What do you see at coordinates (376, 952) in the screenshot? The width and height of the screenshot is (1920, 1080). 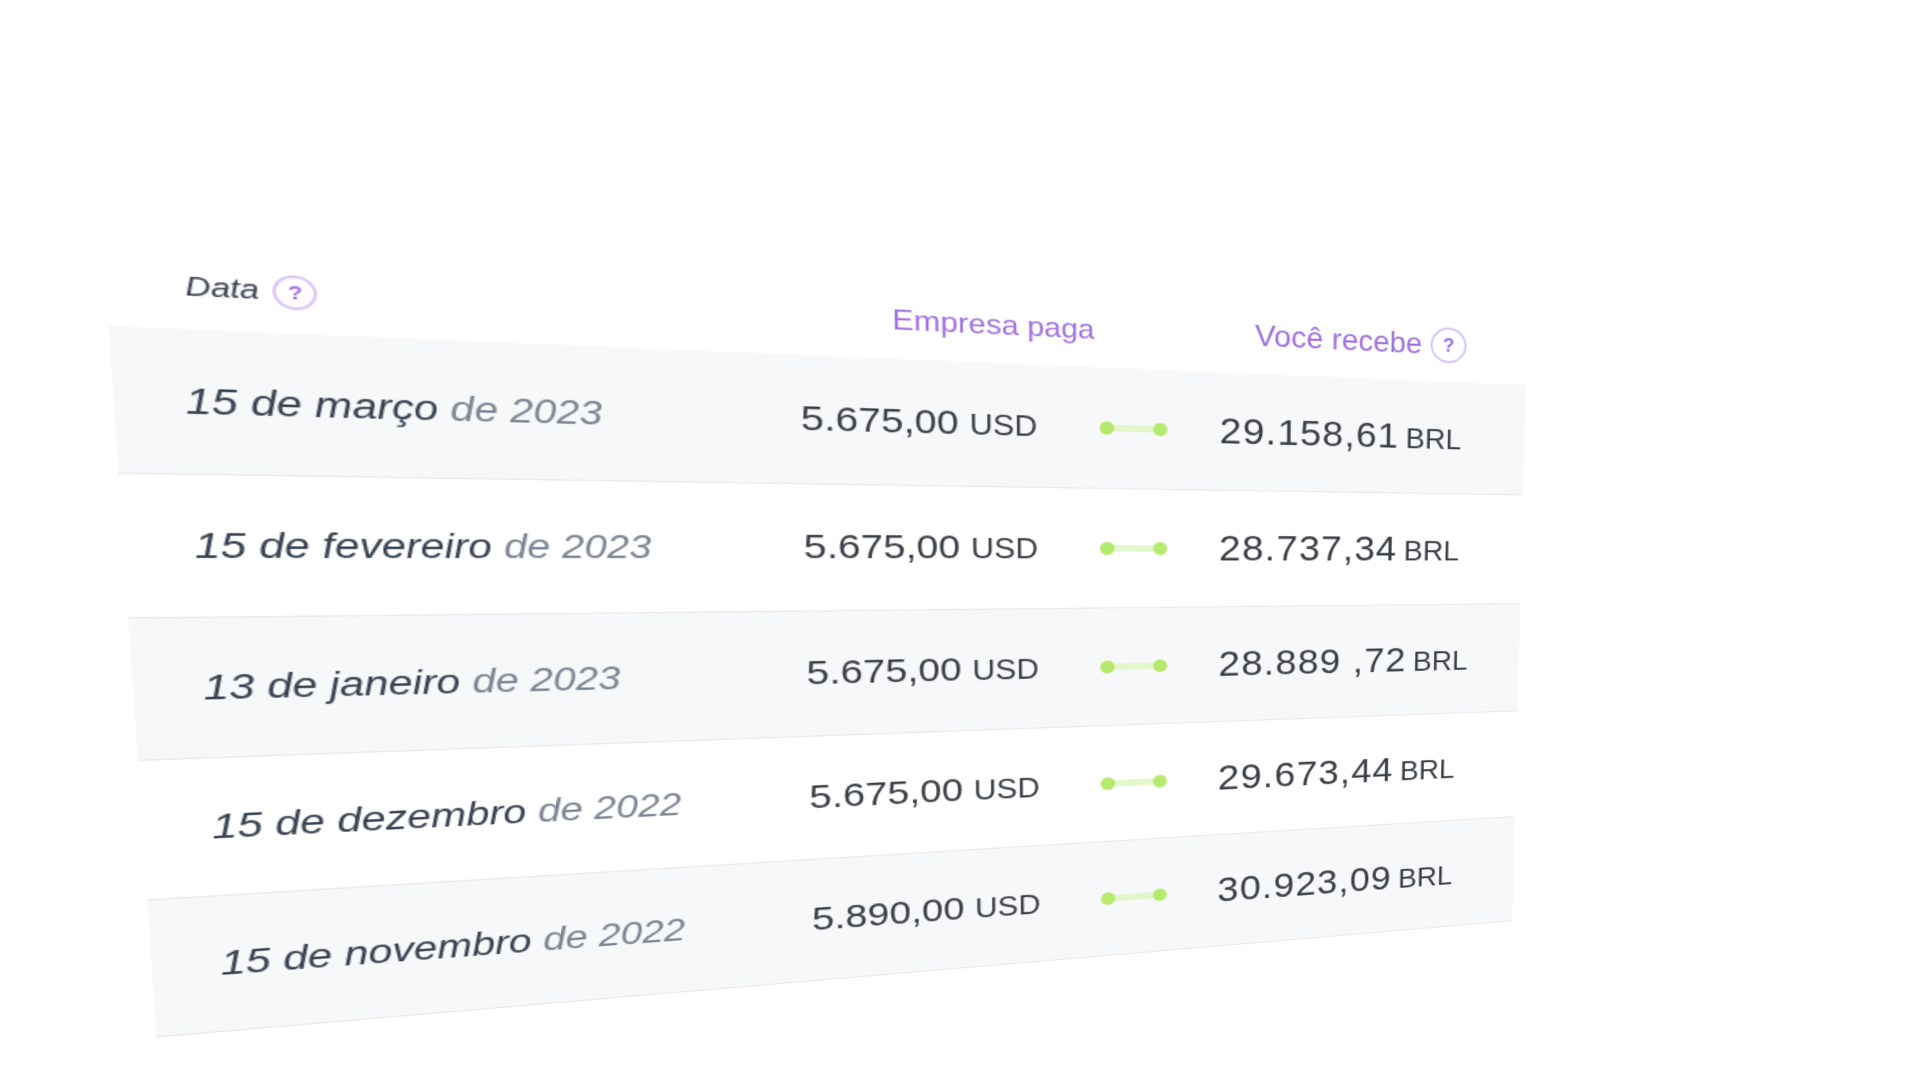 I see `date-main: 15 de novembro` at bounding box center [376, 952].